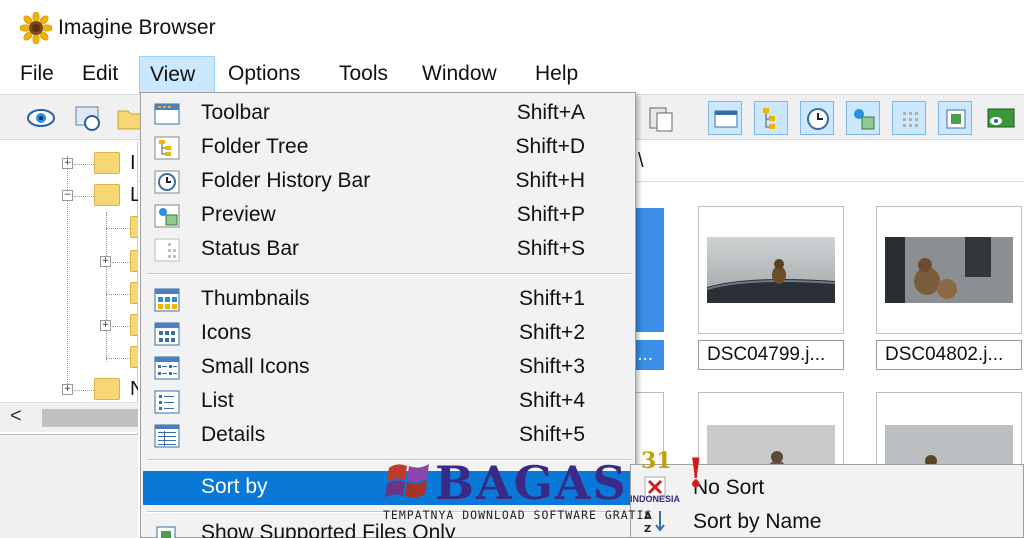  What do you see at coordinates (167, 402) in the screenshot?
I see `list-view-icon` at bounding box center [167, 402].